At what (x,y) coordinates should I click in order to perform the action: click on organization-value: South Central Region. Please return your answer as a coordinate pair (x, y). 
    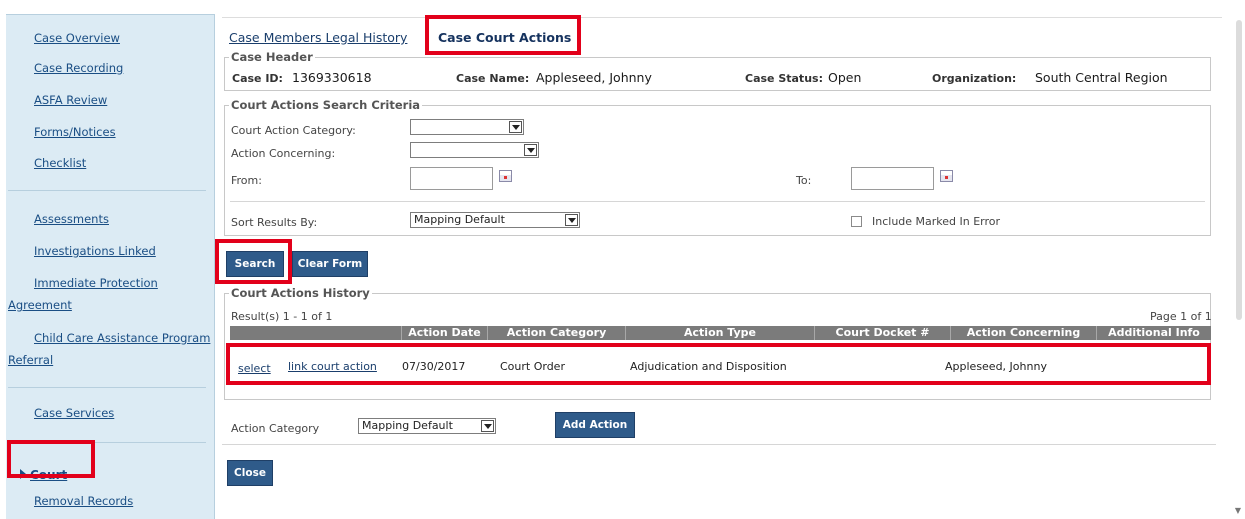
    Looking at the image, I should click on (1101, 77).